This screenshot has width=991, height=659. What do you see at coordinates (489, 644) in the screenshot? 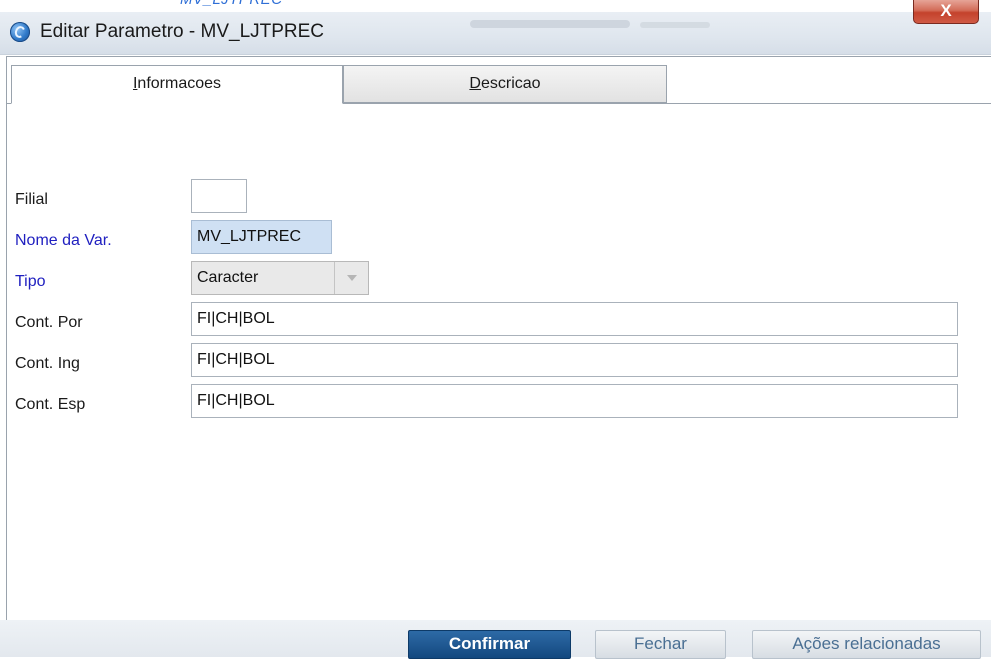
I see `confirm-button: Confirmar` at bounding box center [489, 644].